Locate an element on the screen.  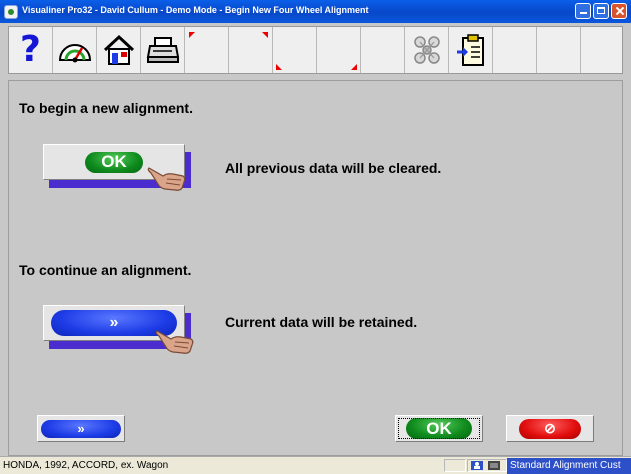
cancel-icon: ⊘ is located at coordinates (550, 428).